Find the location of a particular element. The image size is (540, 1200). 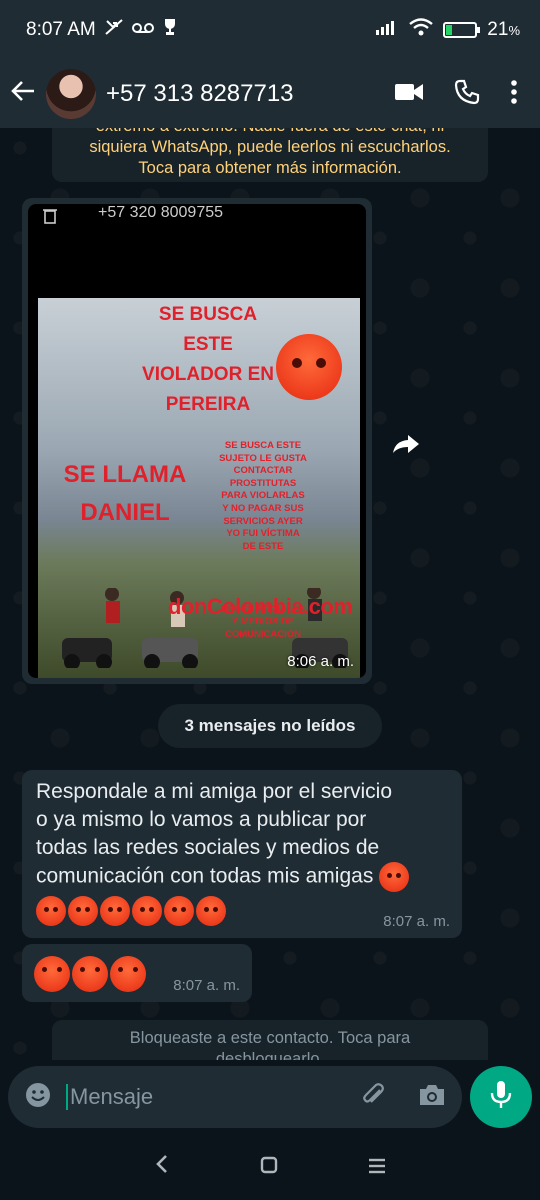

contact-name: +57 313 8287713 is located at coordinates (250, 94).